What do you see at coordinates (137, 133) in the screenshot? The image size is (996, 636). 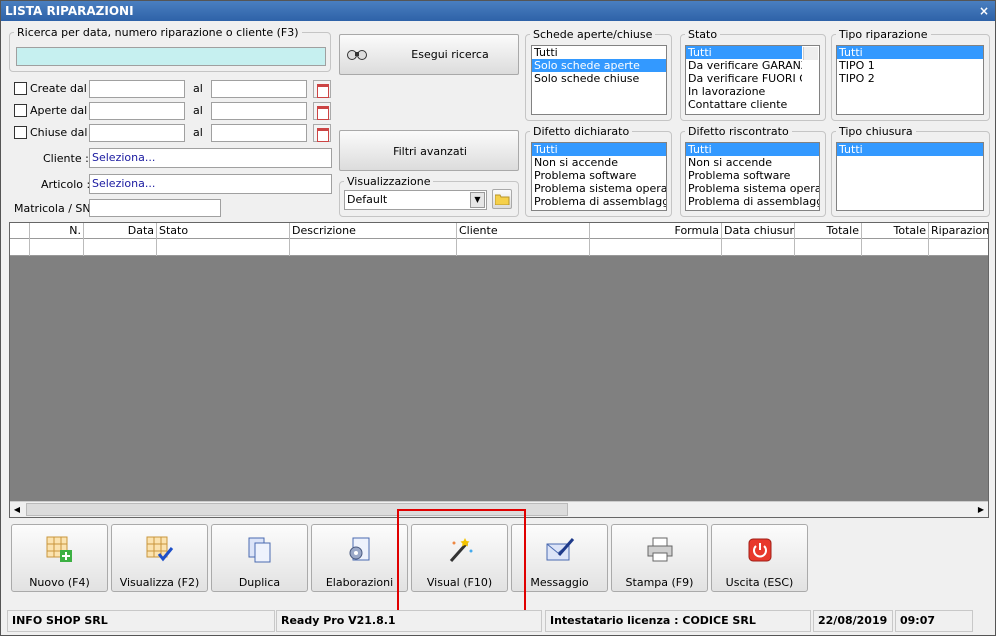 I see `closed-from-field` at bounding box center [137, 133].